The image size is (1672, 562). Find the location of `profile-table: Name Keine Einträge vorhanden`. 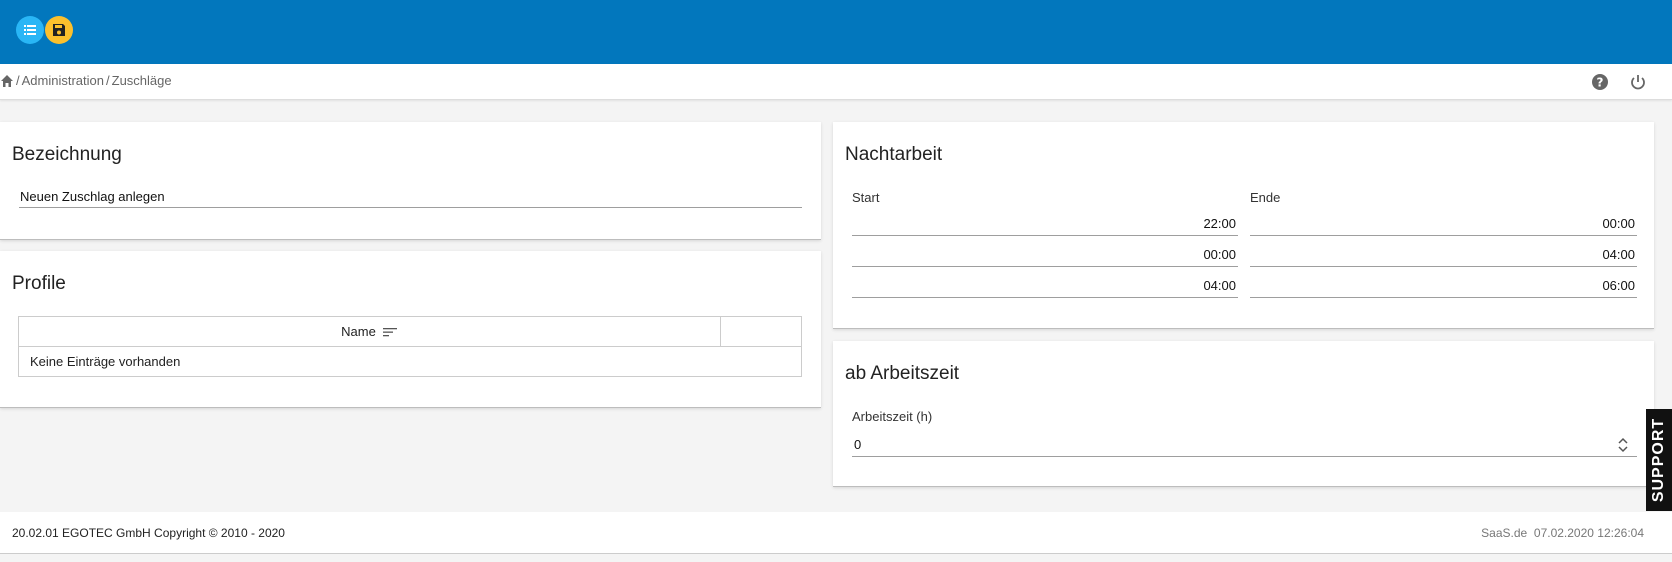

profile-table: Name Keine Einträge vorhanden is located at coordinates (410, 346).